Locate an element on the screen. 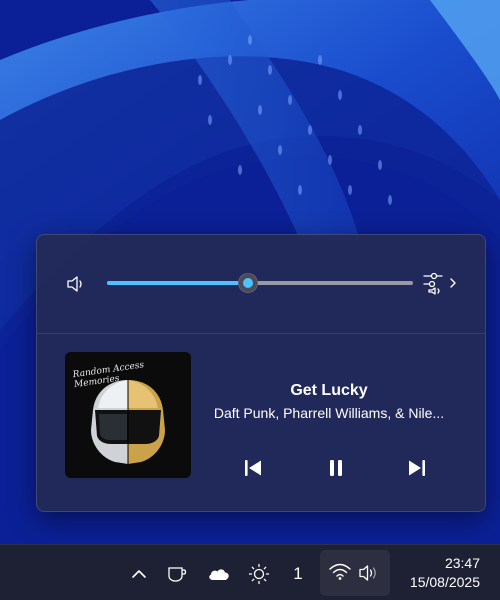 This screenshot has width=500, height=600. pause-button is located at coordinates (336, 468).